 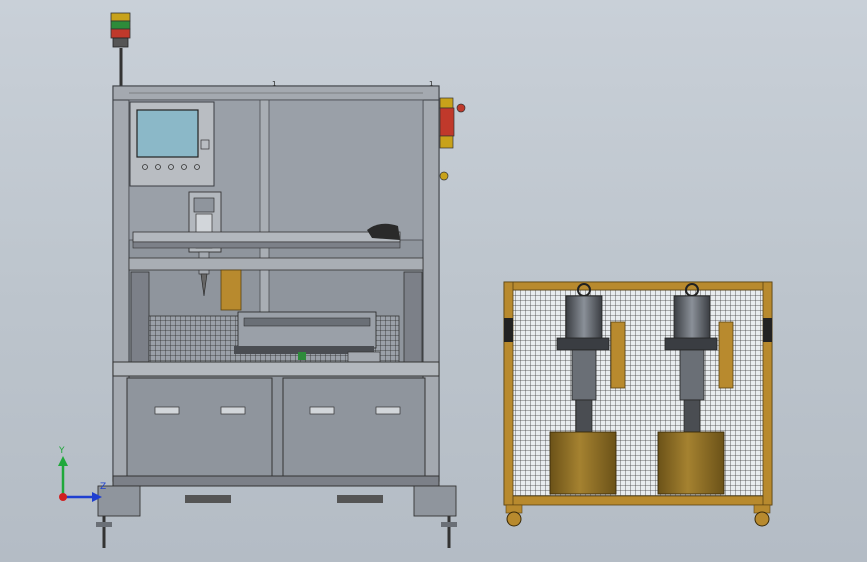 I want to click on cabinet-door-right, so click(x=354, y=427).